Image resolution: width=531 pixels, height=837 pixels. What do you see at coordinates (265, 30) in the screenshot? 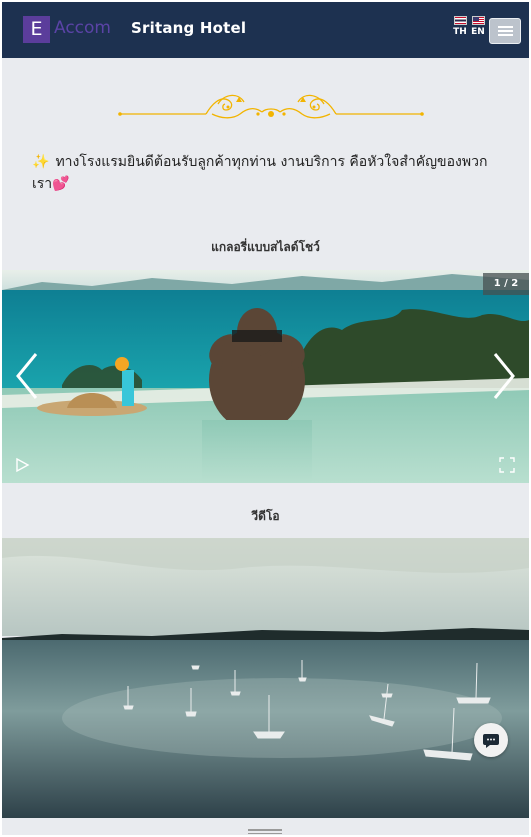
I see `top-navbar: E Accom Sritang Hotel TH EN` at bounding box center [265, 30].